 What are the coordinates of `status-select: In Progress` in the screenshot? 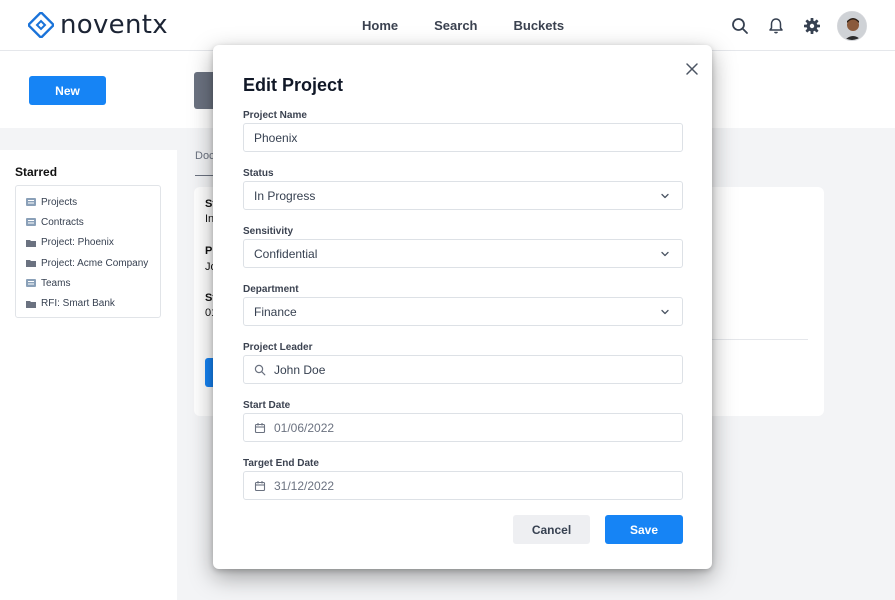 It's located at (463, 195).